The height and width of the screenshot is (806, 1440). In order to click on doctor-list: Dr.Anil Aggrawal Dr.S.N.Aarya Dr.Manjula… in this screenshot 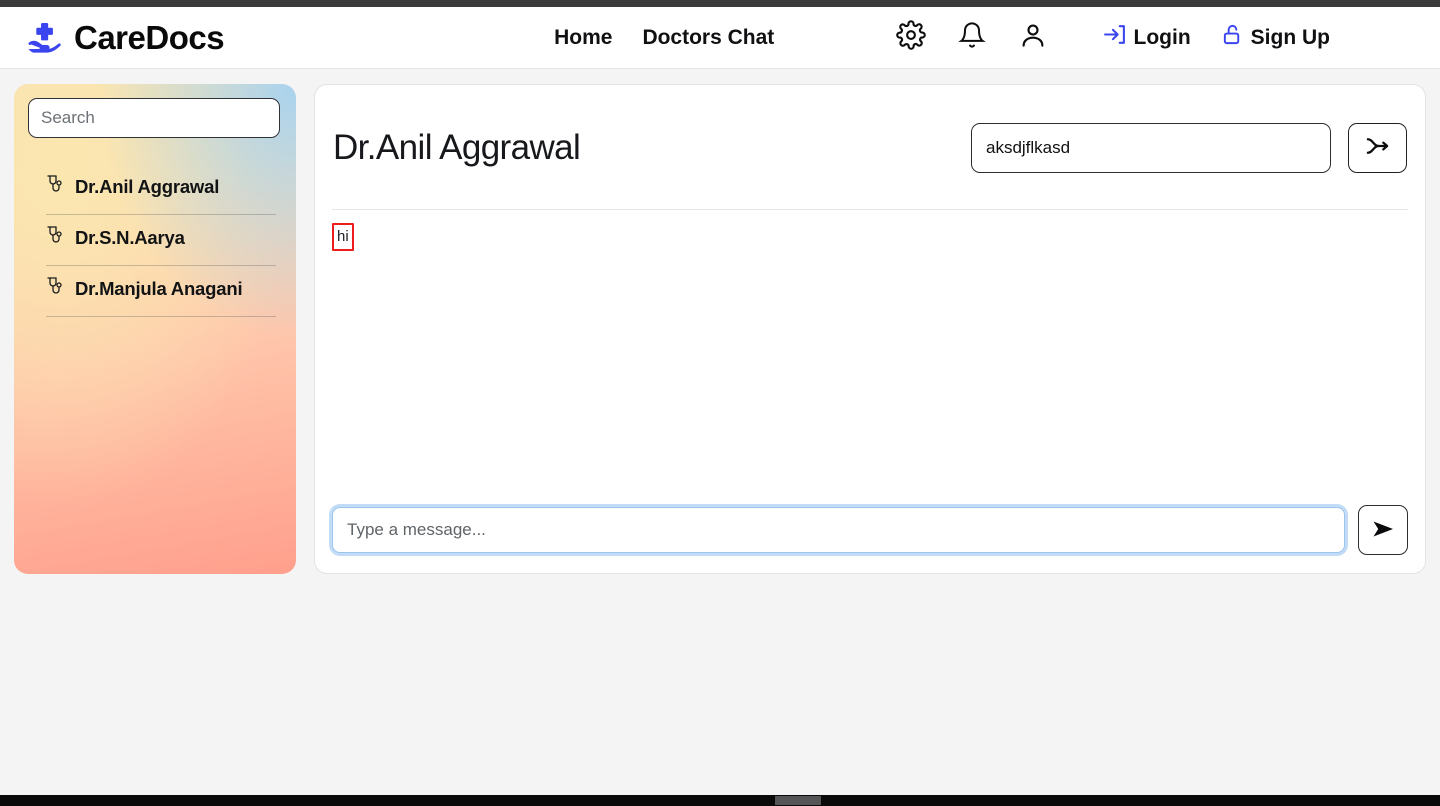, I will do `click(155, 240)`.